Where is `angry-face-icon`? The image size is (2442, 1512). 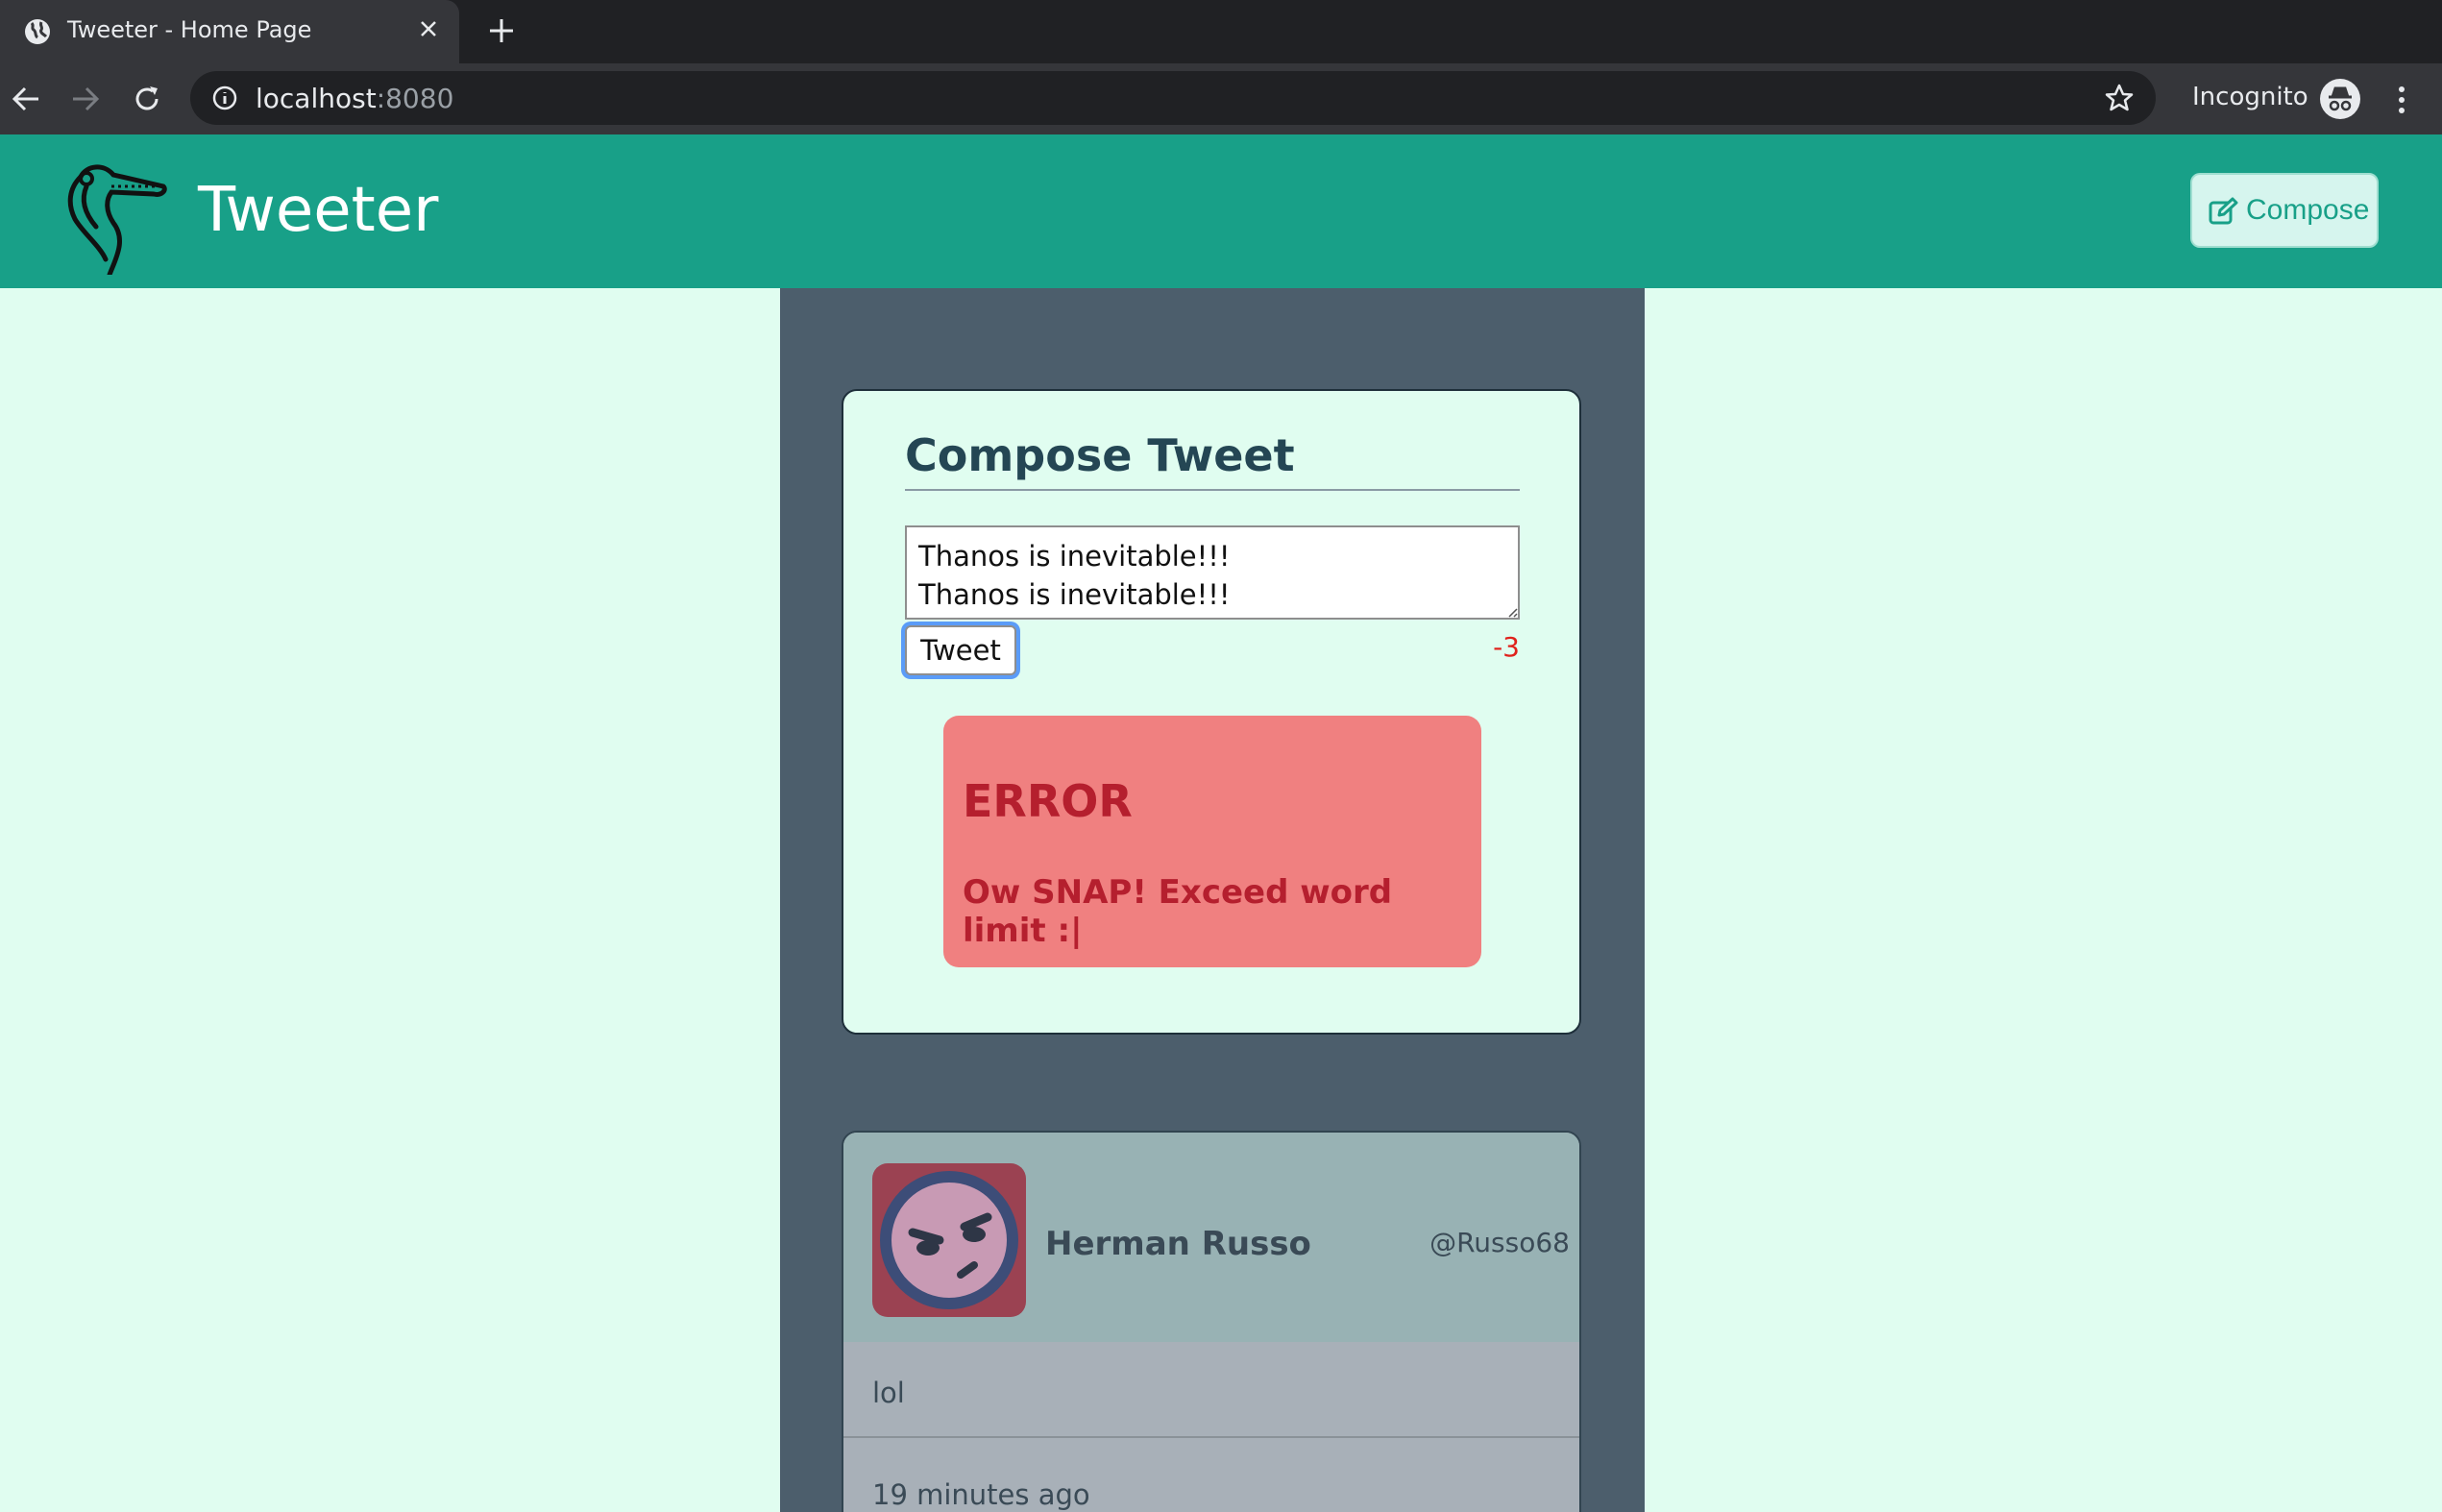
angry-face-icon is located at coordinates (949, 1240).